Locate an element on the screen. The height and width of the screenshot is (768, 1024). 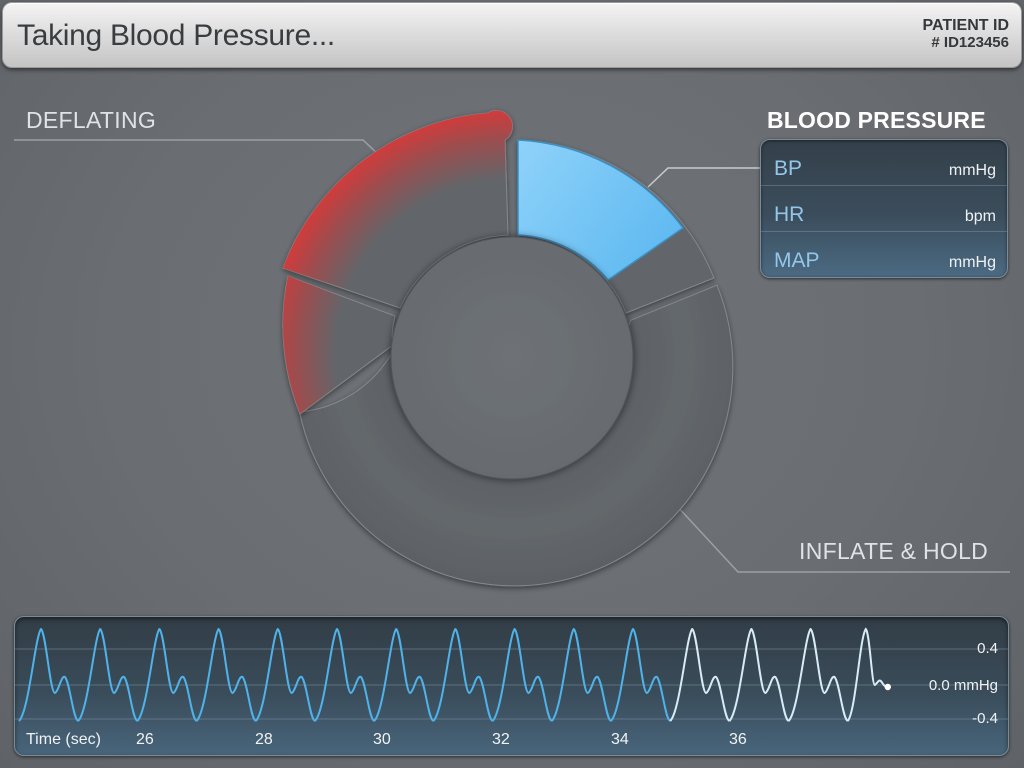
hr-unit: bpm is located at coordinates (980, 216).